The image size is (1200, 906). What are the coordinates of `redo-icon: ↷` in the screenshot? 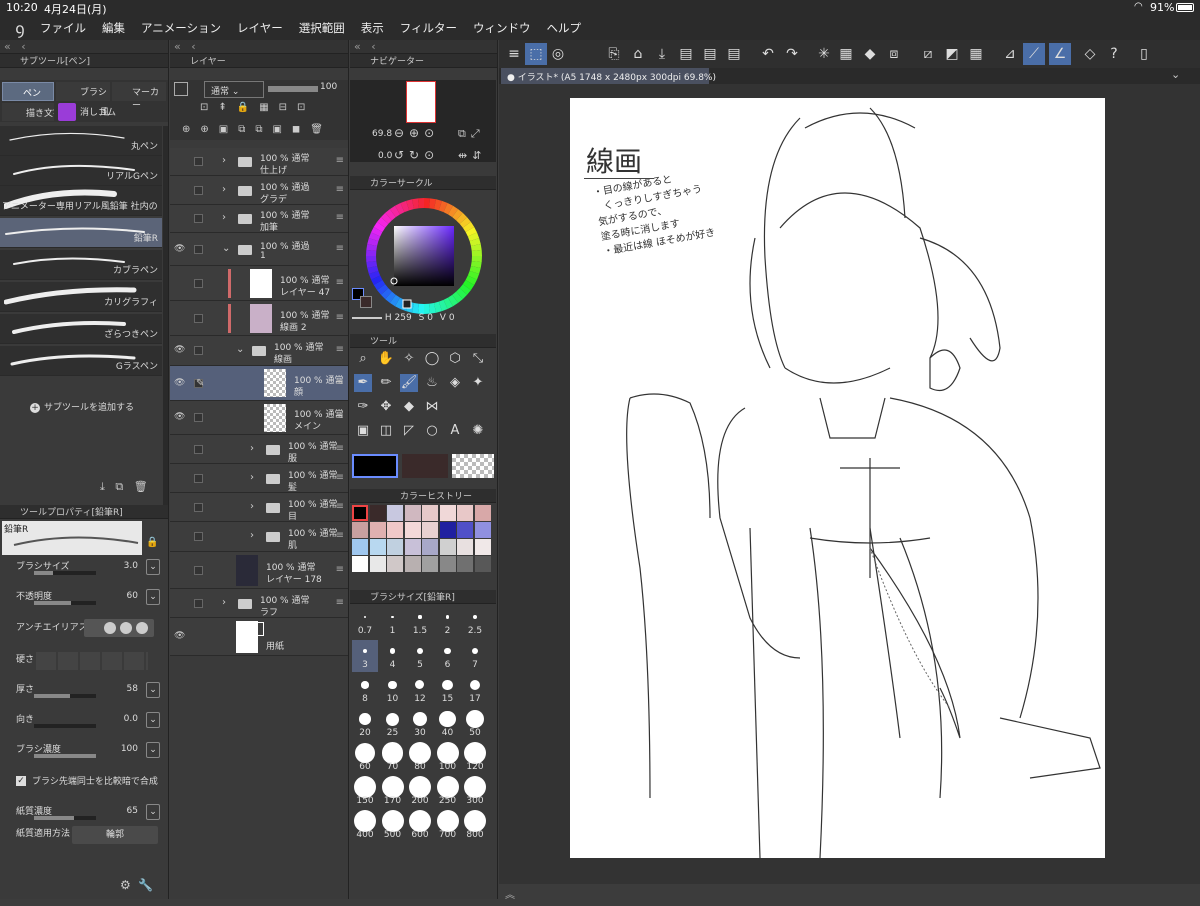 It's located at (792, 54).